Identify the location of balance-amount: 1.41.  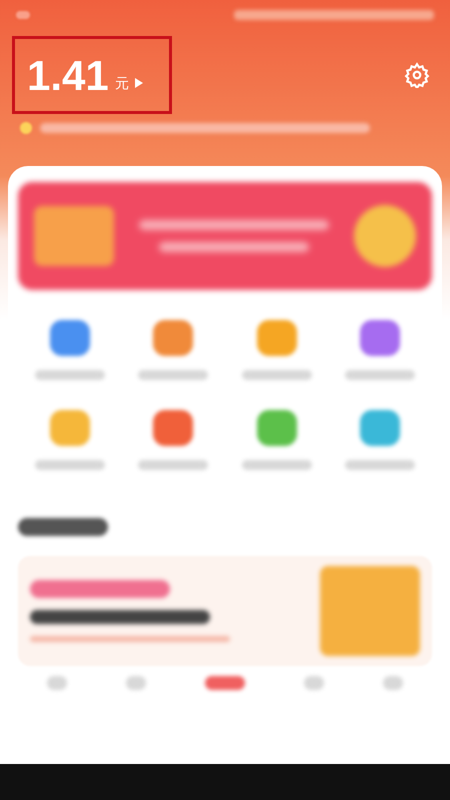
(68, 75).